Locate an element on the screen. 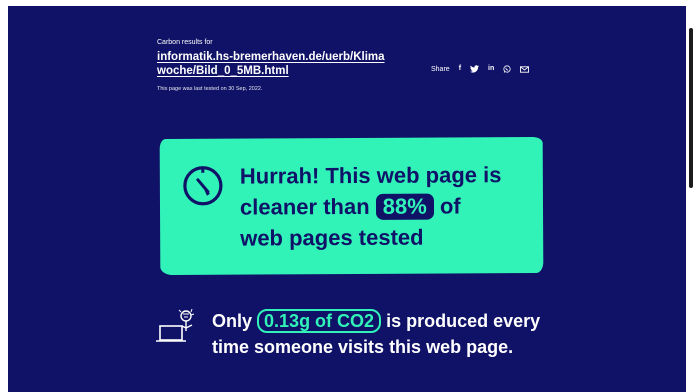 Image resolution: width=696 pixels, height=392 pixels. twitter-icon is located at coordinates (475, 69).